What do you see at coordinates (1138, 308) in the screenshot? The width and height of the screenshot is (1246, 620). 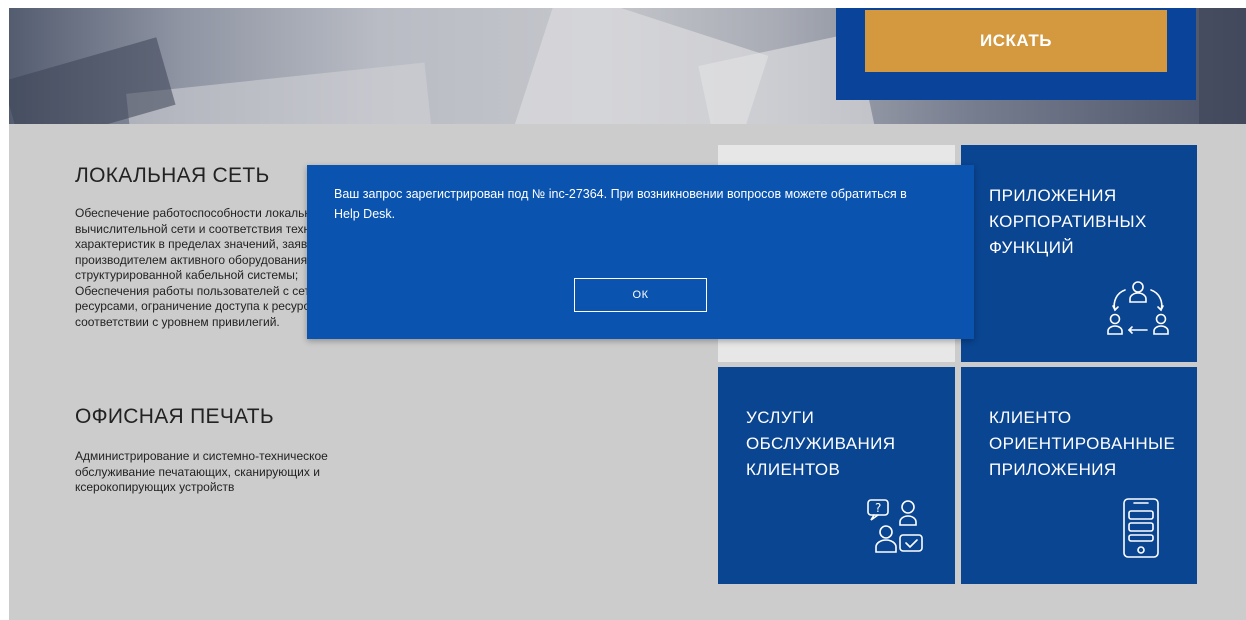 I see `org-cycle-icon` at bounding box center [1138, 308].